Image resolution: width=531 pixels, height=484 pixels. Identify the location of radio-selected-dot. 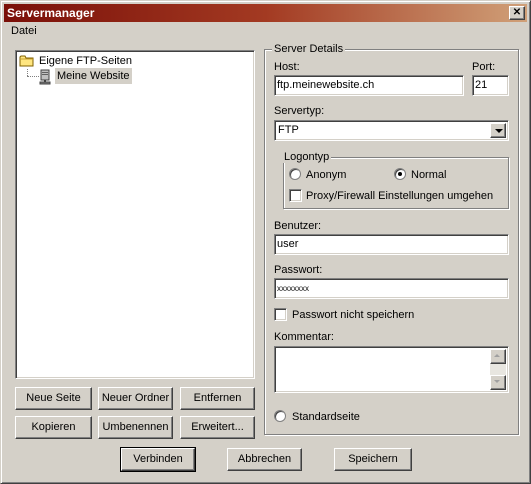
(400, 174).